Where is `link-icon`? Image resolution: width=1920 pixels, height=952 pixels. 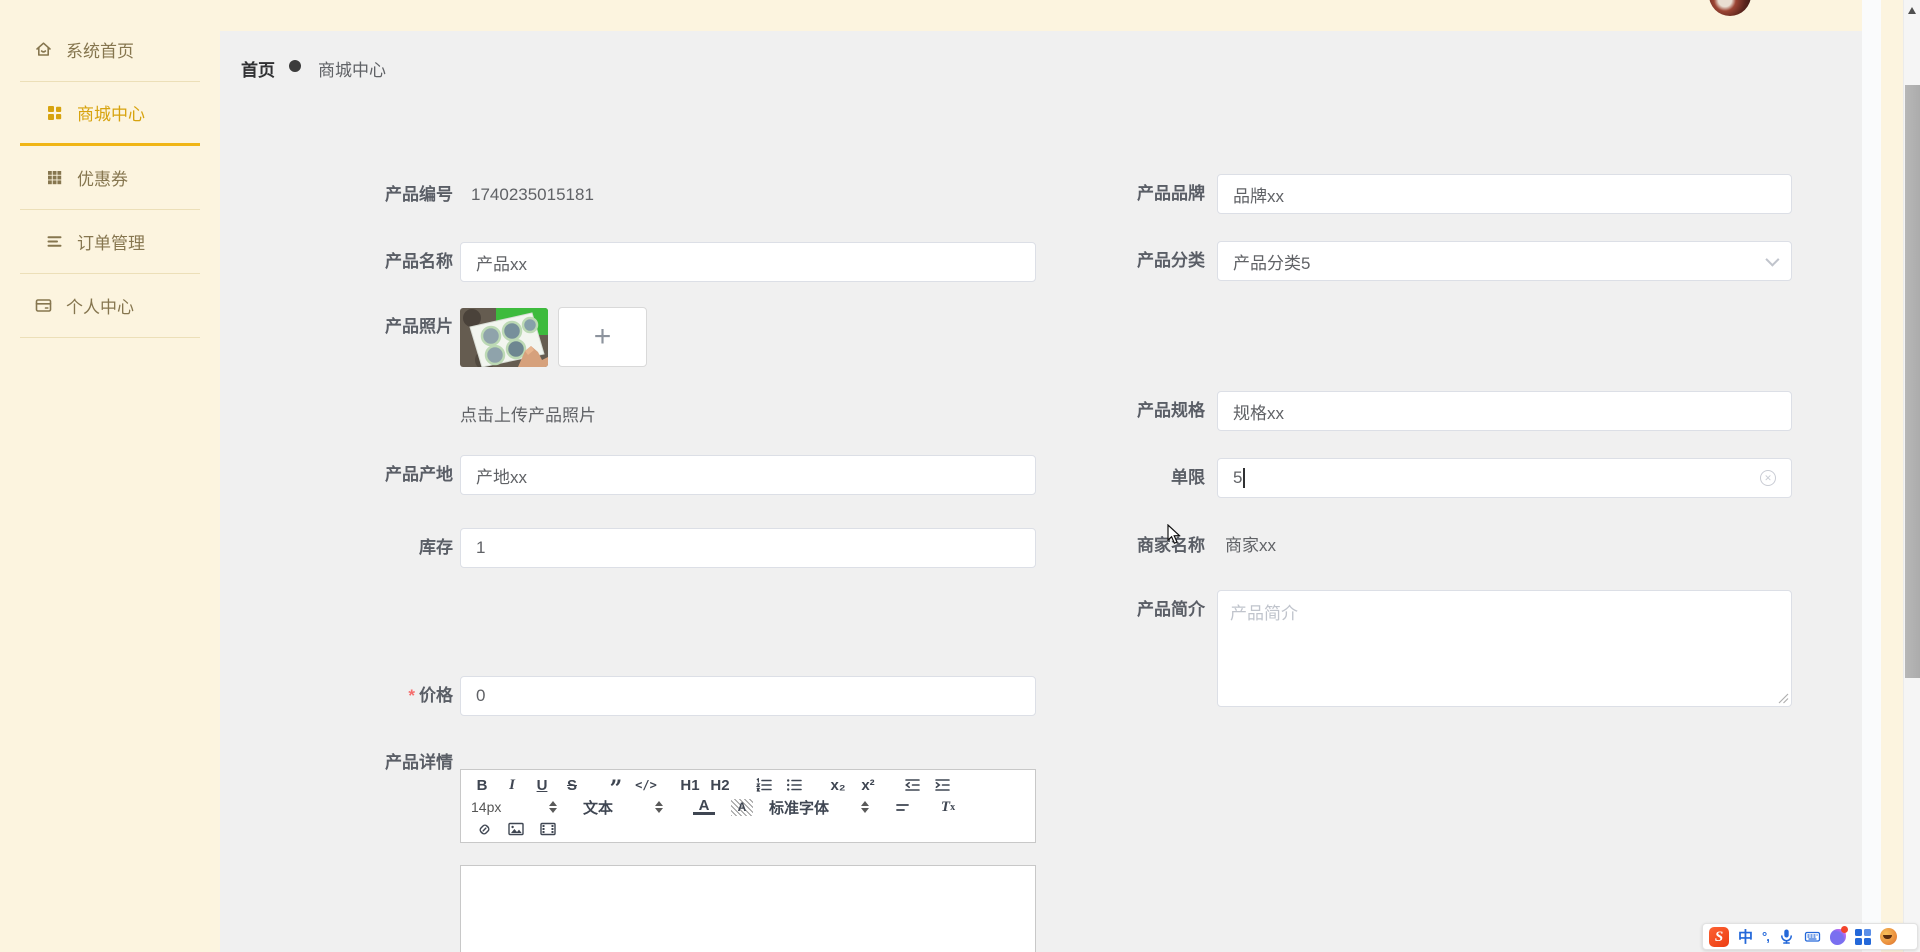
link-icon is located at coordinates (484, 829).